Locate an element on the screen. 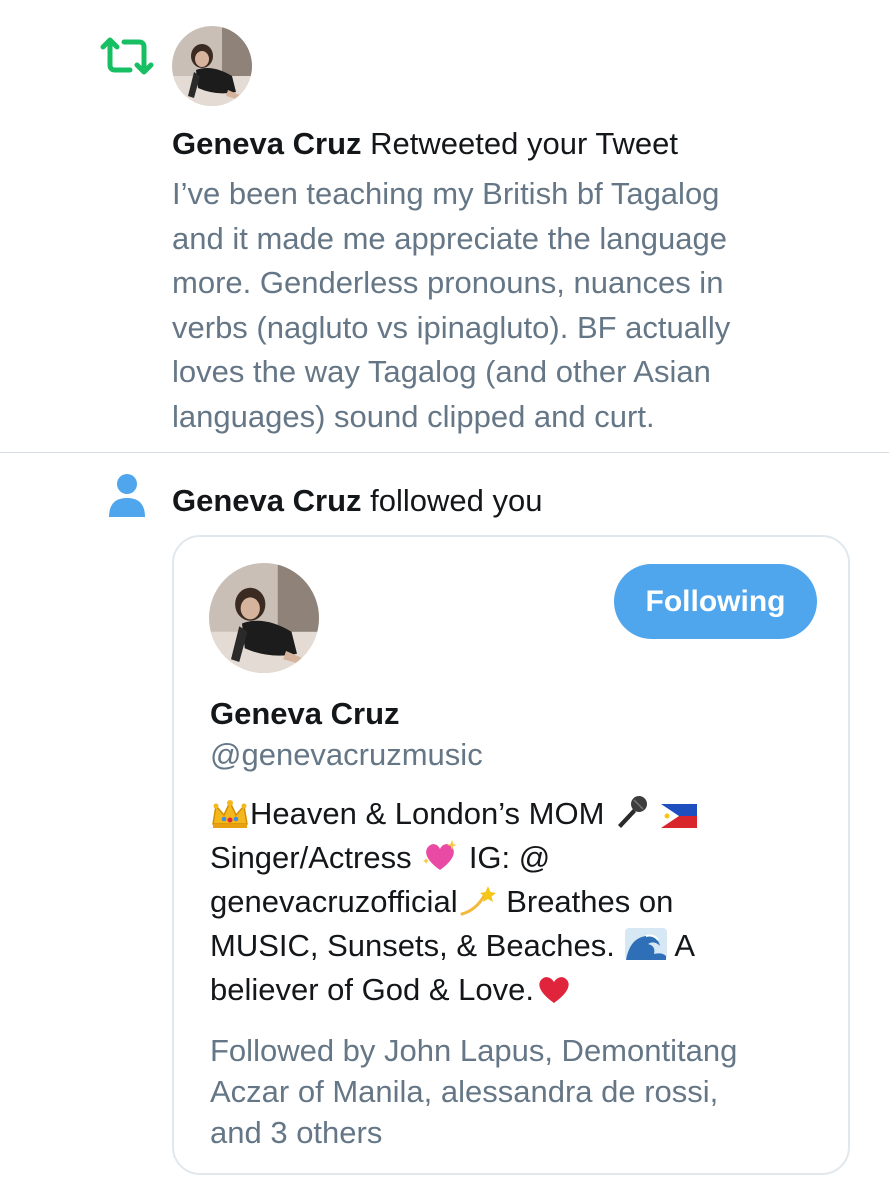  microphone-emoji is located at coordinates (633, 812).